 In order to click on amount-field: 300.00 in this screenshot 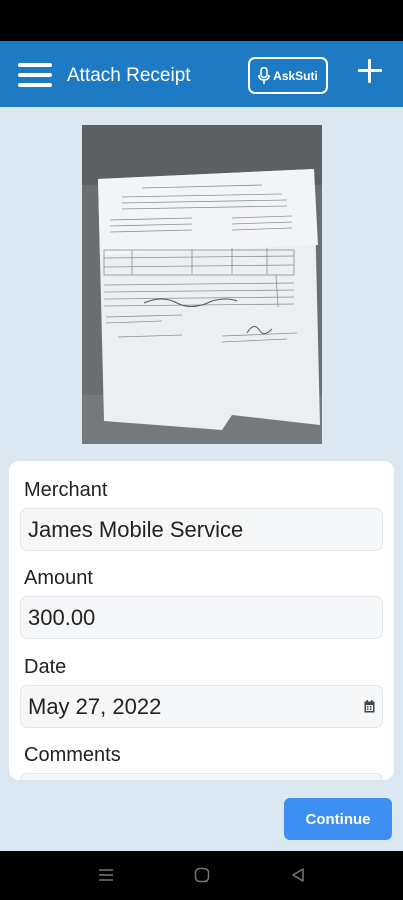, I will do `click(201, 617)`.